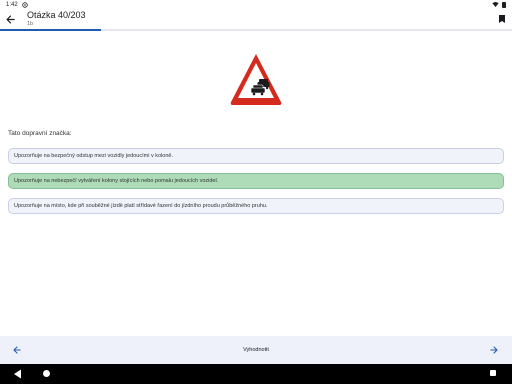 Image resolution: width=512 pixels, height=384 pixels. I want to click on system-recents-icon, so click(493, 373).